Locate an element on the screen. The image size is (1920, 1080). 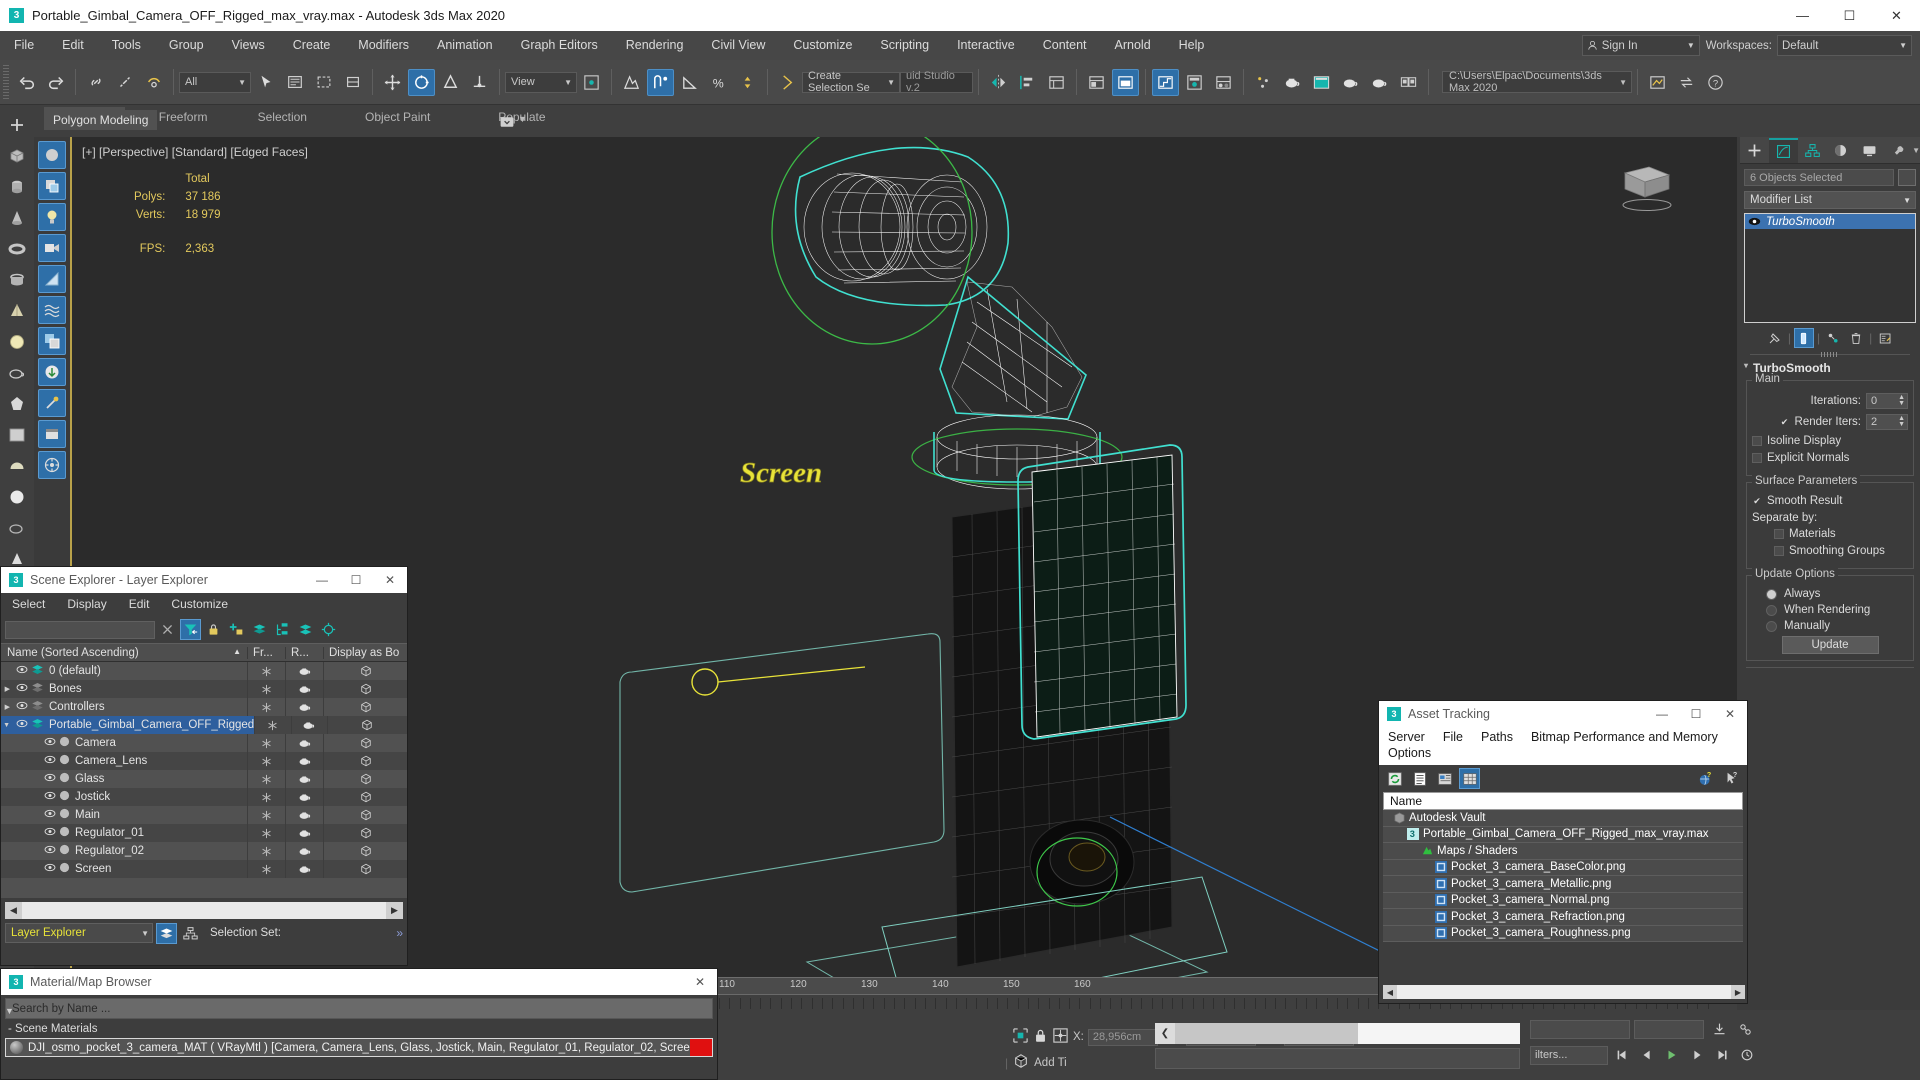
scroll-left-icon: ◀ is located at coordinates (13, 910).